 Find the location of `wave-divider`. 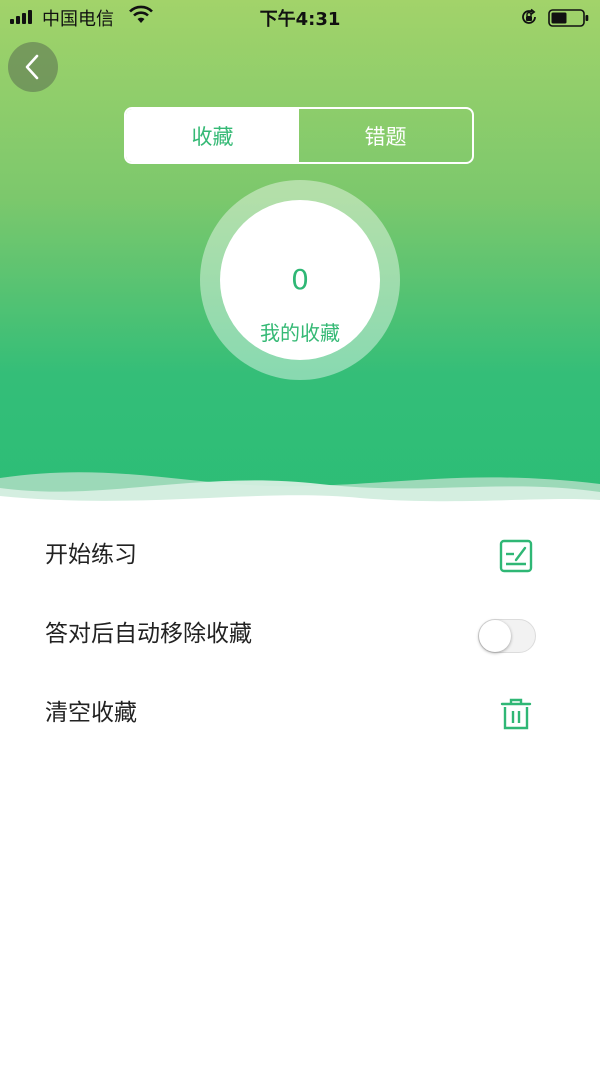

wave-divider is located at coordinates (300, 496).